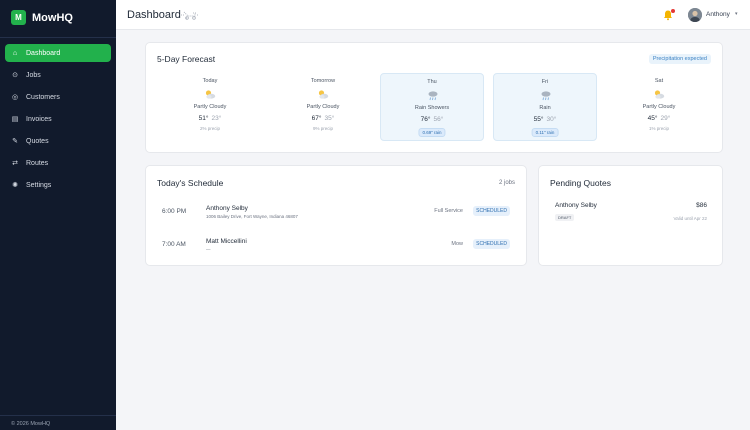 Image resolution: width=750 pixels, height=430 pixels. Describe the element at coordinates (39, 119) in the screenshot. I see `sidebar-item-label: Invoices` at that location.